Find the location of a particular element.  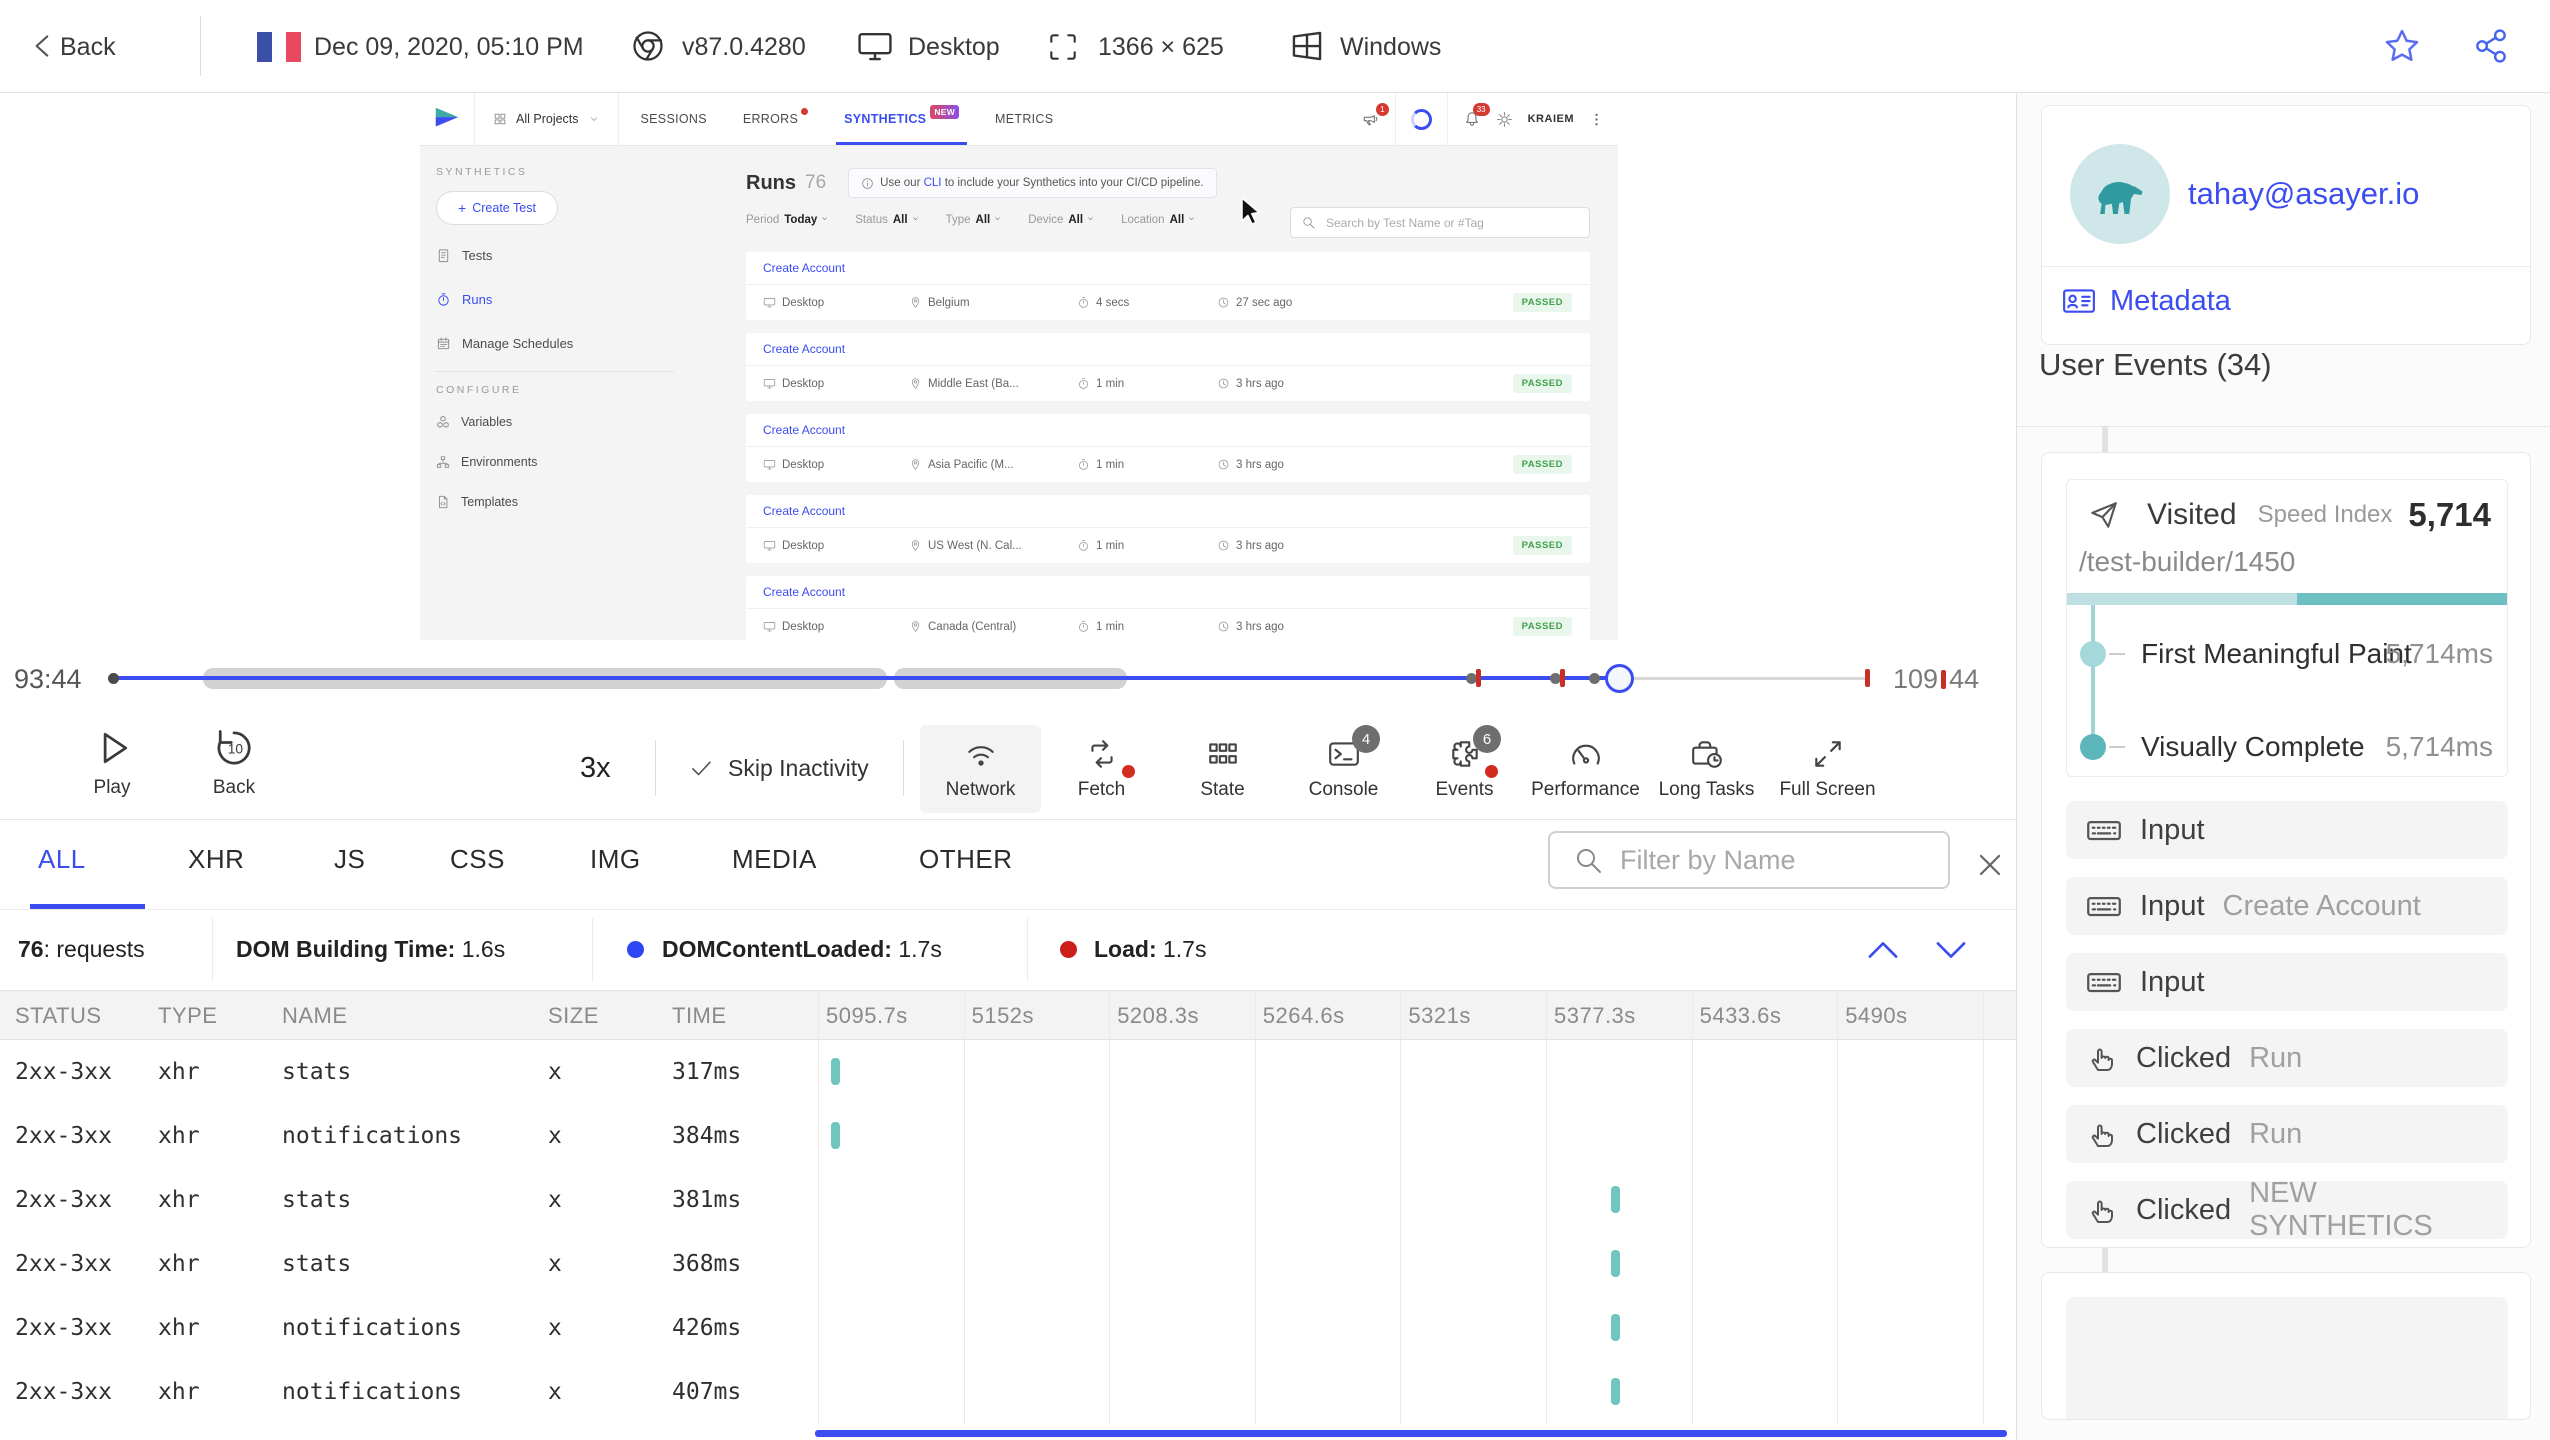

network-tabs: ALL XHR JS CSS IMG MEDIA OTHER is located at coordinates (1008, 865).